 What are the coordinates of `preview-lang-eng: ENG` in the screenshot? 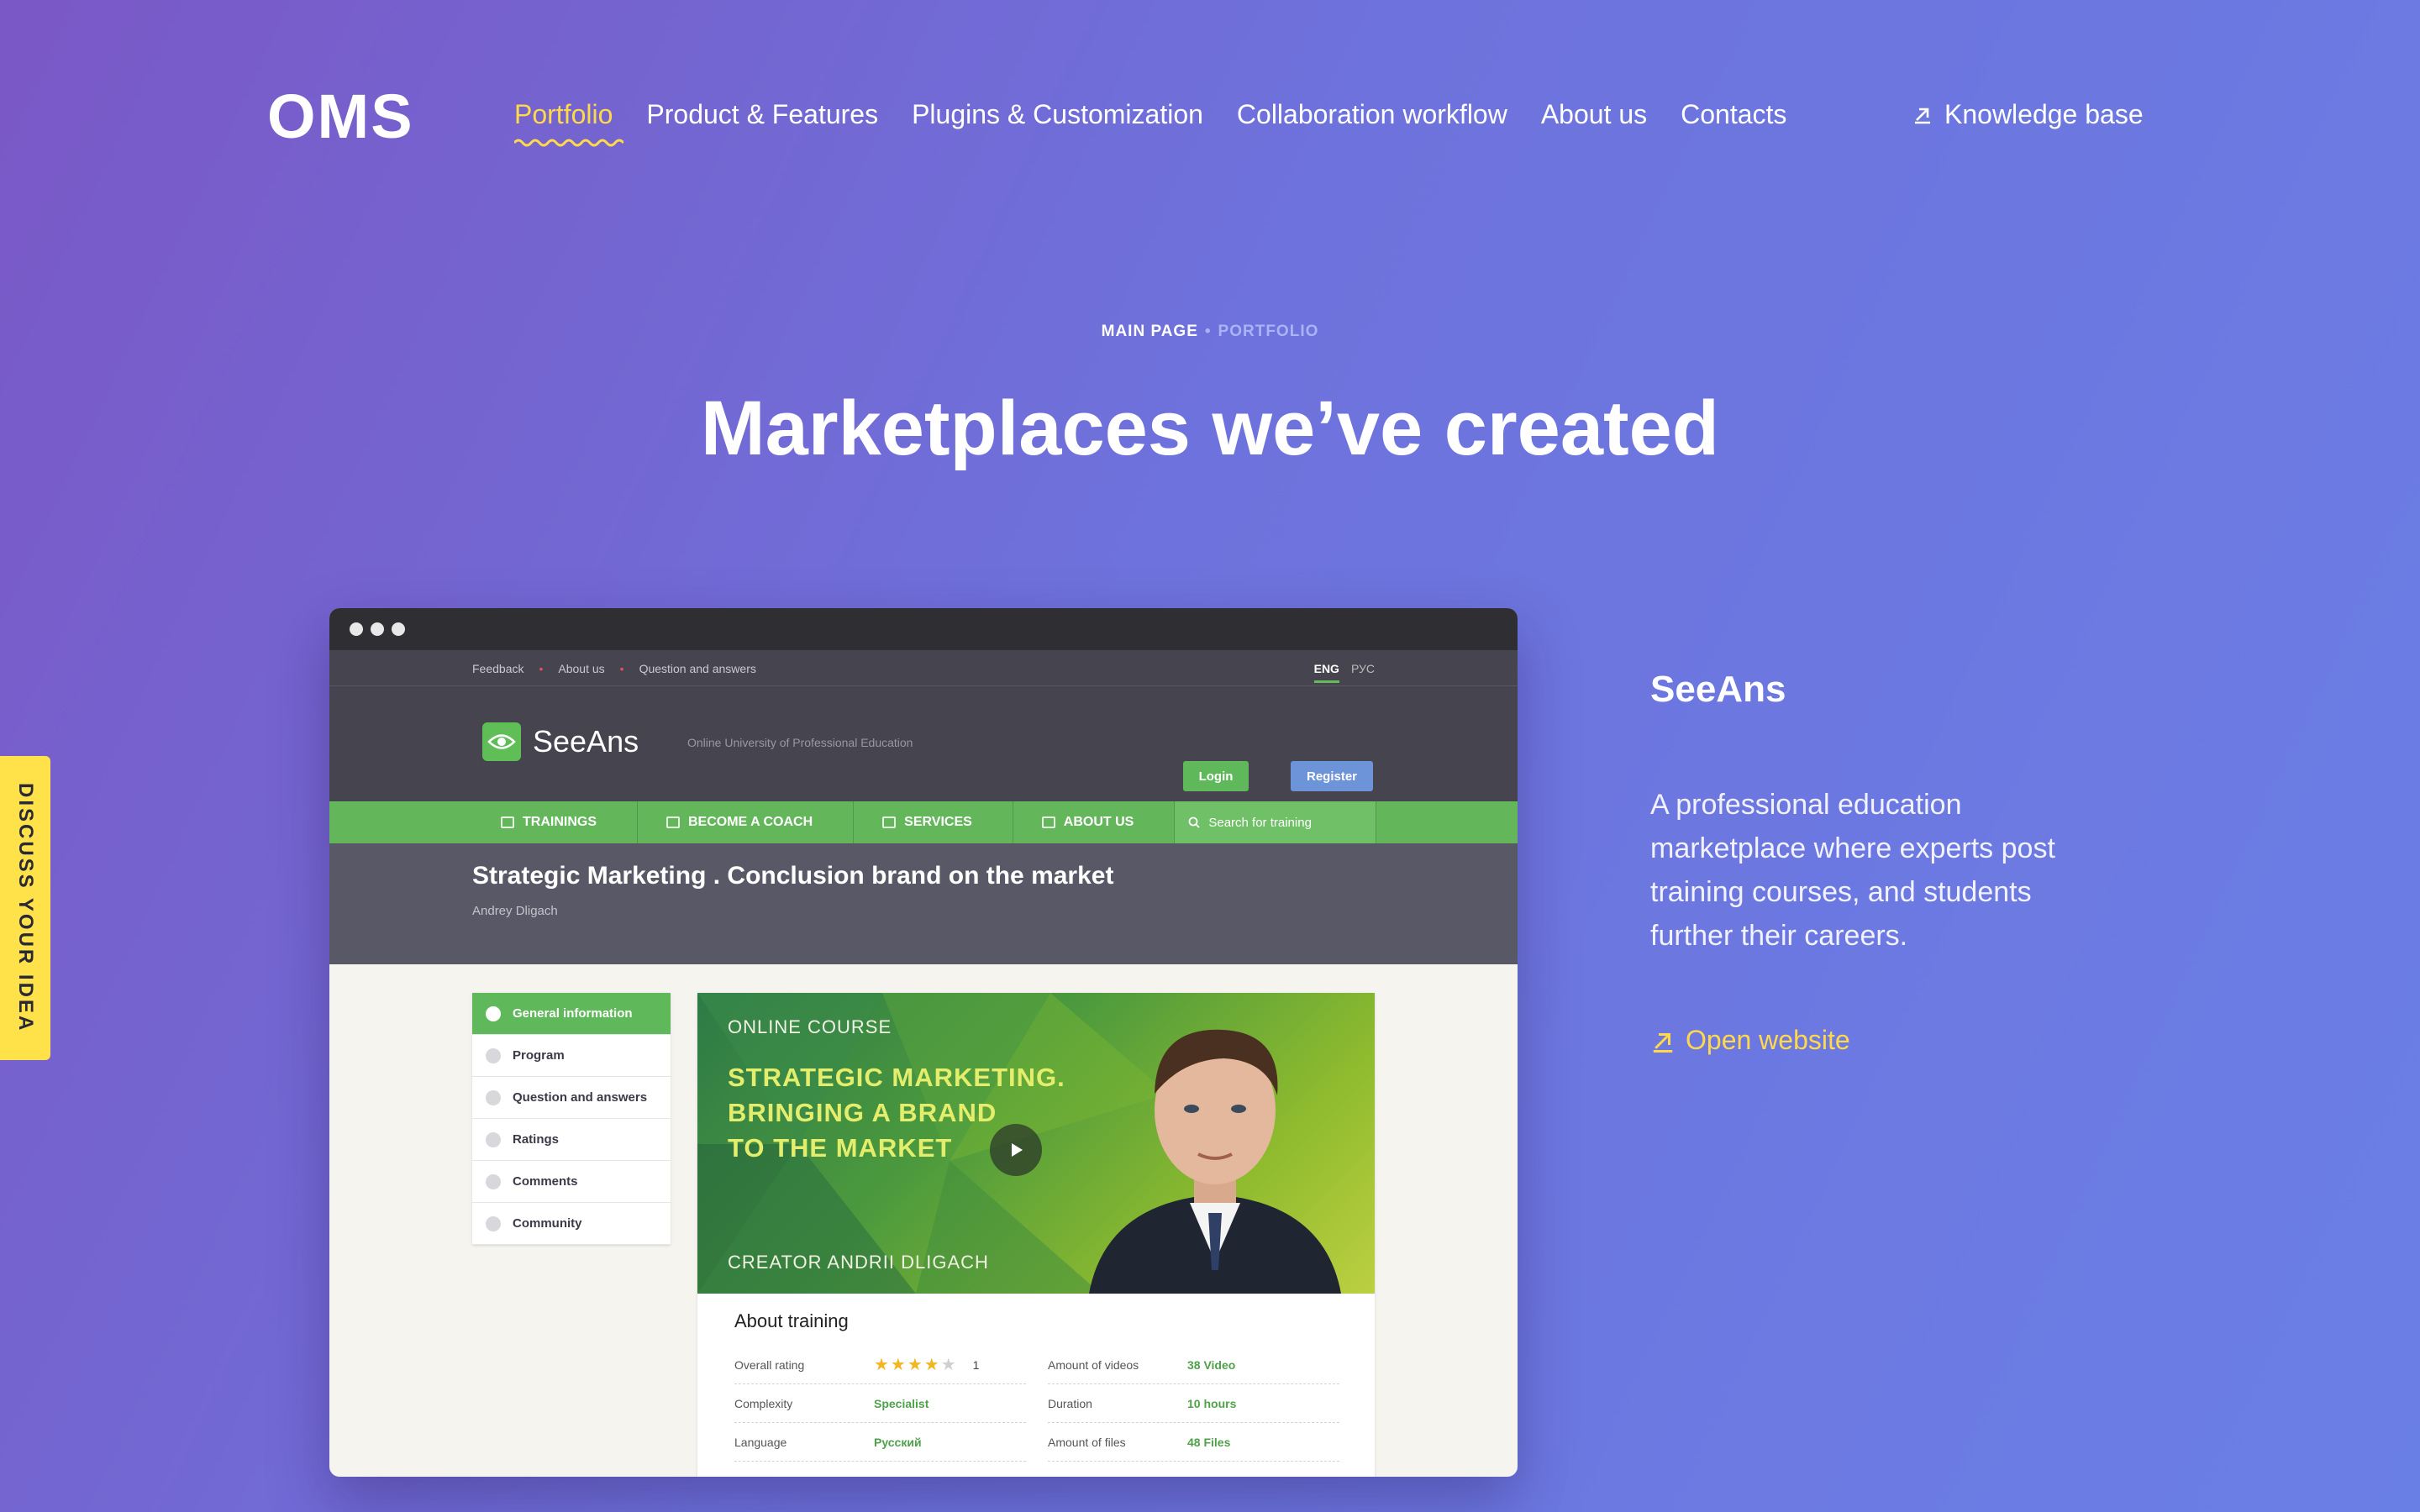 It's located at (1326, 672).